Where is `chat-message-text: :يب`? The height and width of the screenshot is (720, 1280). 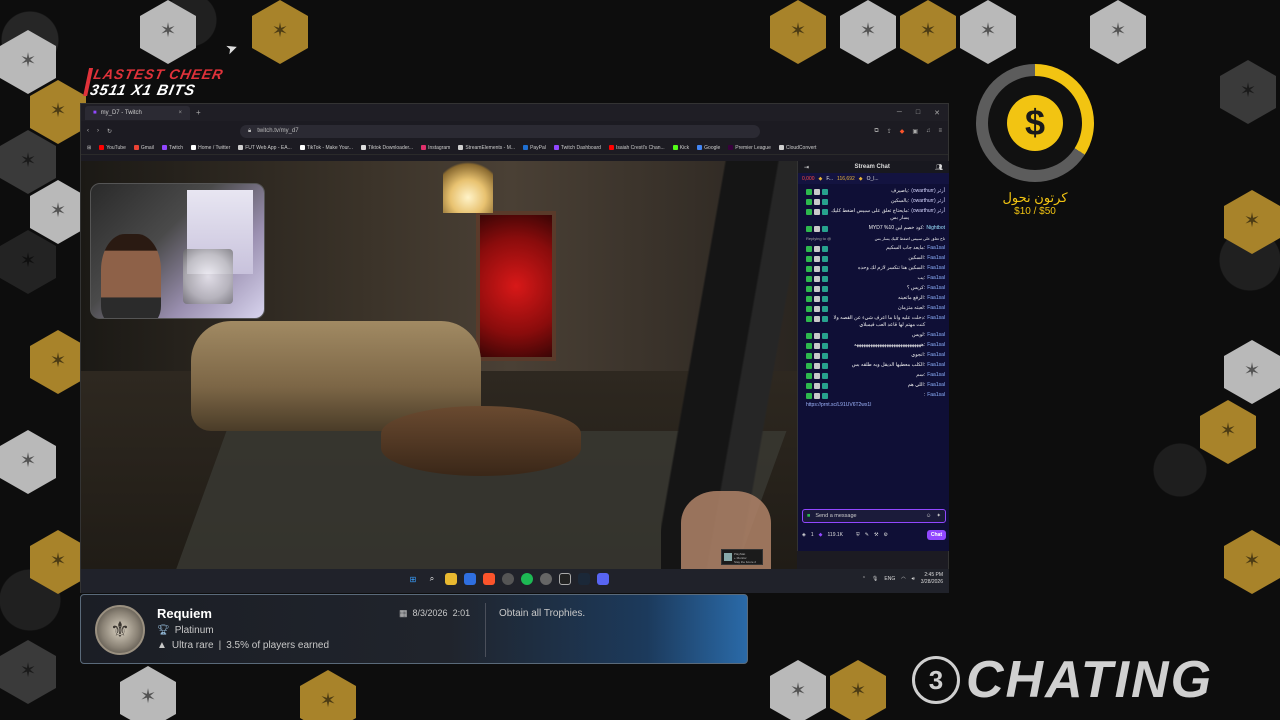 chat-message-text: :يب is located at coordinates (921, 278).